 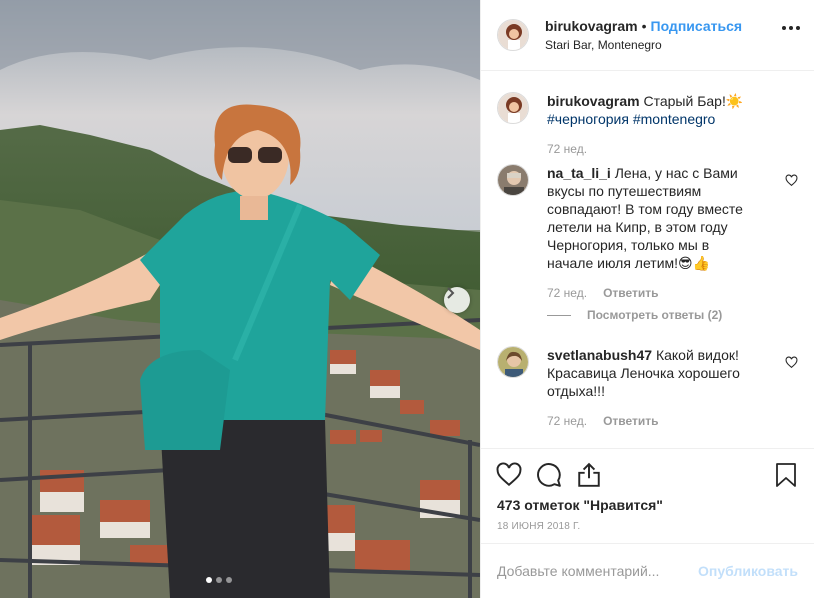 What do you see at coordinates (697, 26) in the screenshot?
I see `follow-button: Подписаться` at bounding box center [697, 26].